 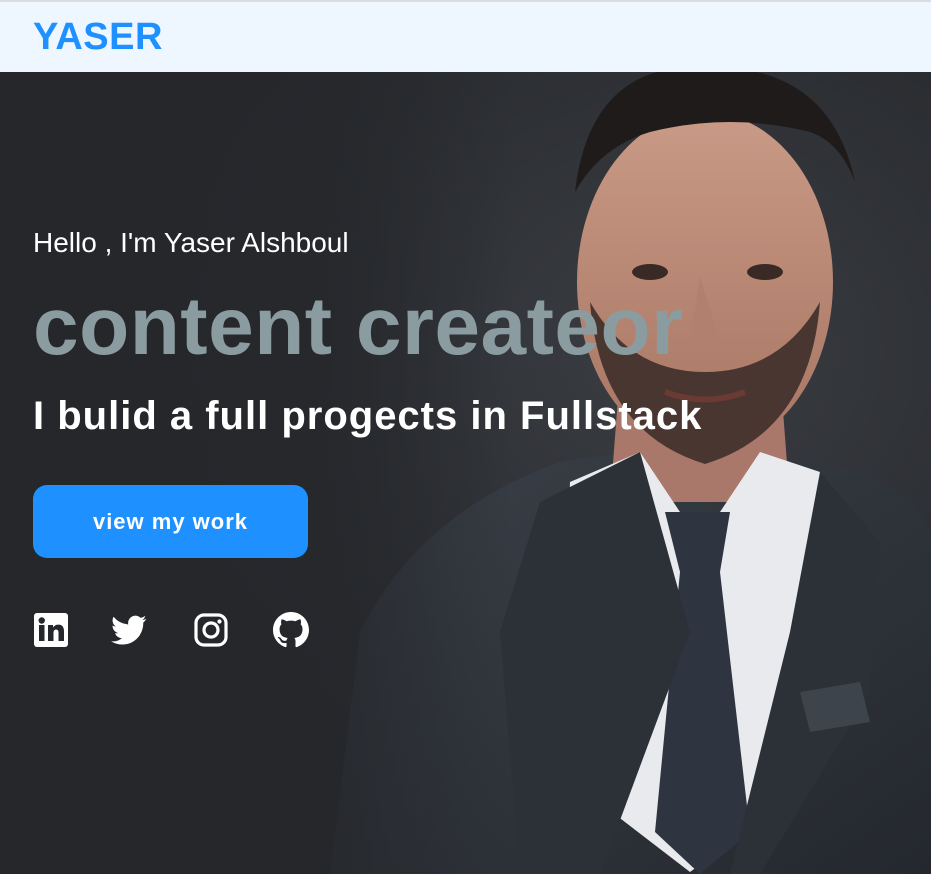 I want to click on navbar: YASER, so click(x=465, y=36).